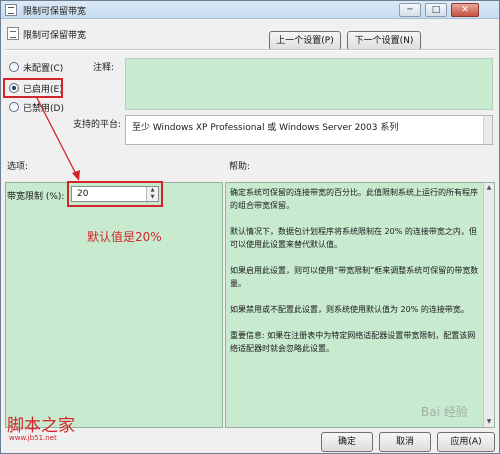 This screenshot has width=500, height=454. What do you see at coordinates (489, 188) in the screenshot?
I see `scroll-up-icon: ▲` at bounding box center [489, 188].